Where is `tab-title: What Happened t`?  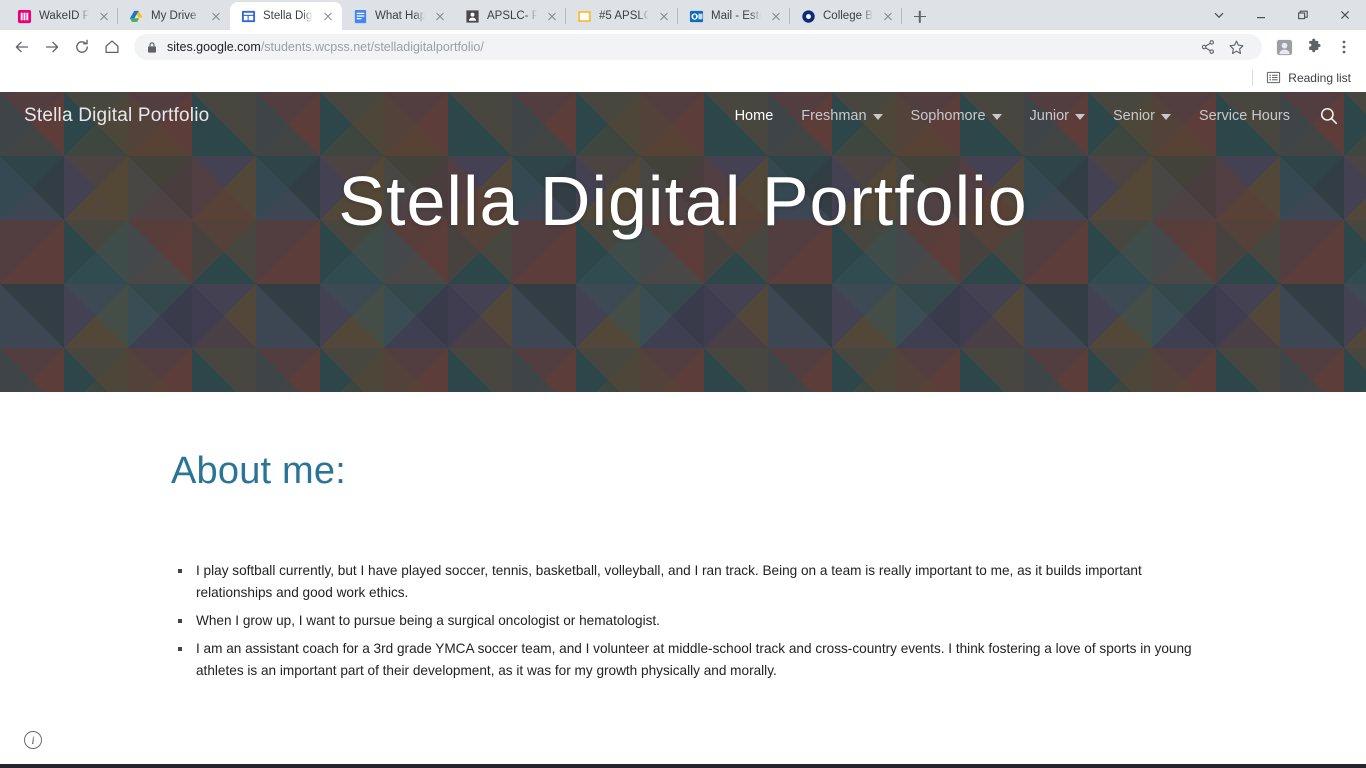 tab-title: What Happened t is located at coordinates (400, 16).